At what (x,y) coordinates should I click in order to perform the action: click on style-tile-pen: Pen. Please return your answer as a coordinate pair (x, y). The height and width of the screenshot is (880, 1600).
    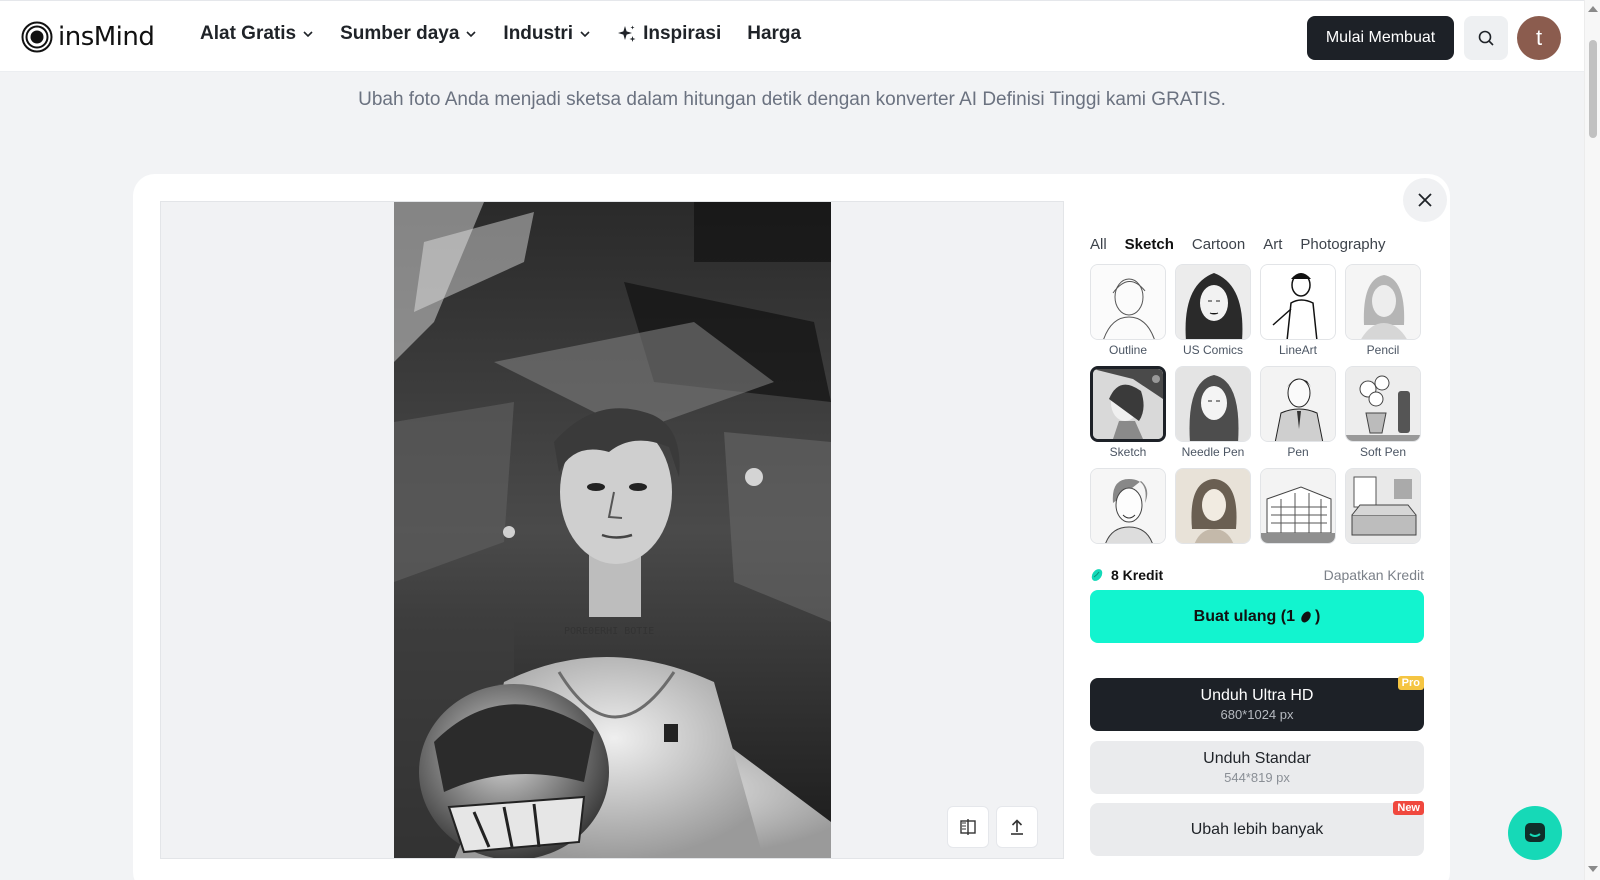
    Looking at the image, I should click on (1298, 412).